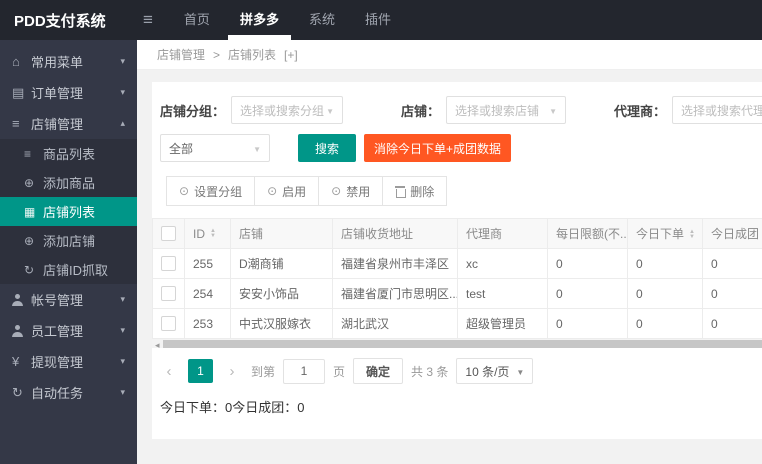  I want to click on sidebar-item-add-product: ⊕ 添加商品, so click(68, 182).